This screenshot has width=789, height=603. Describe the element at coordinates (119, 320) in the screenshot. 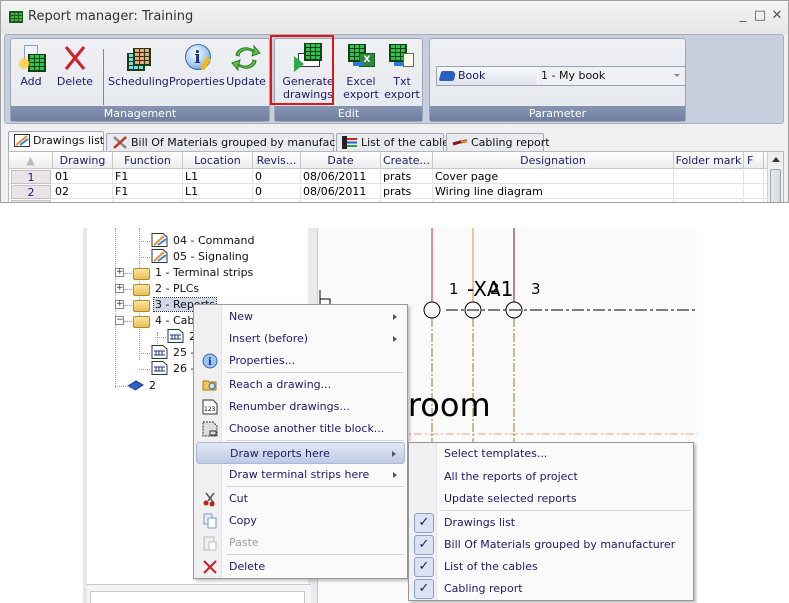

I see `collapse-icon: −` at that location.